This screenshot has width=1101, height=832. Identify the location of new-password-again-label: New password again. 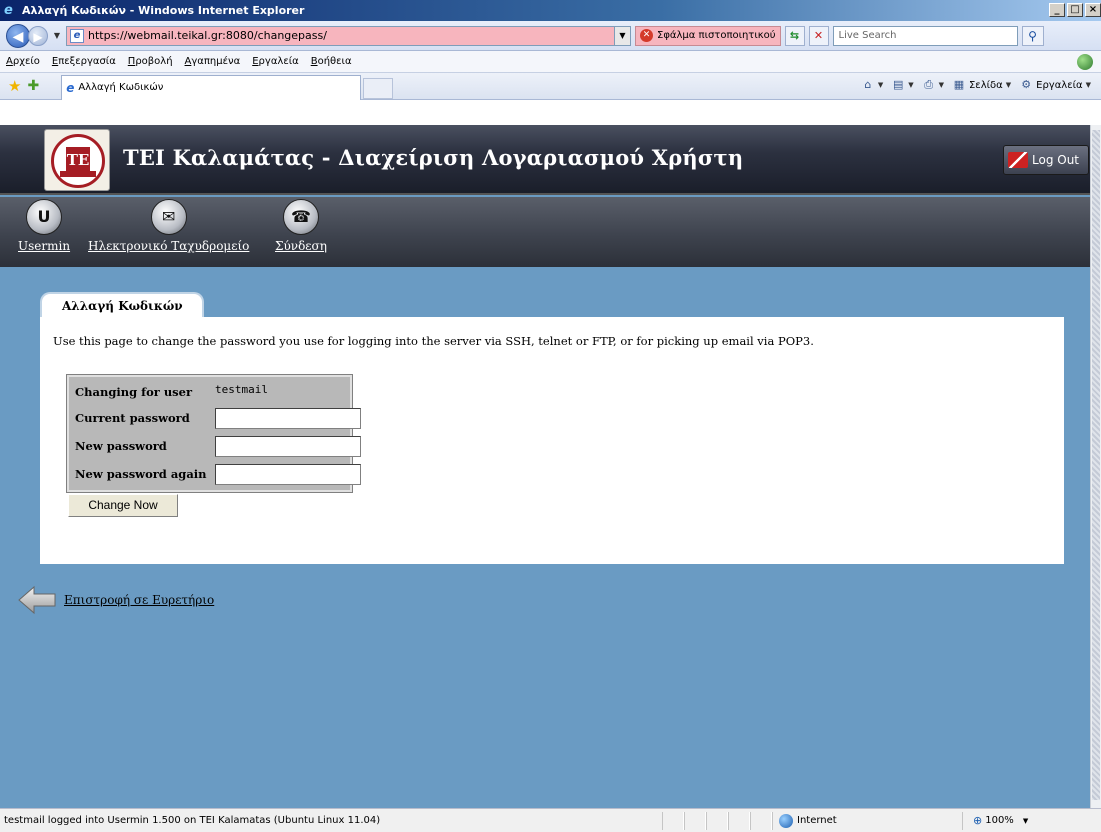
(141, 474).